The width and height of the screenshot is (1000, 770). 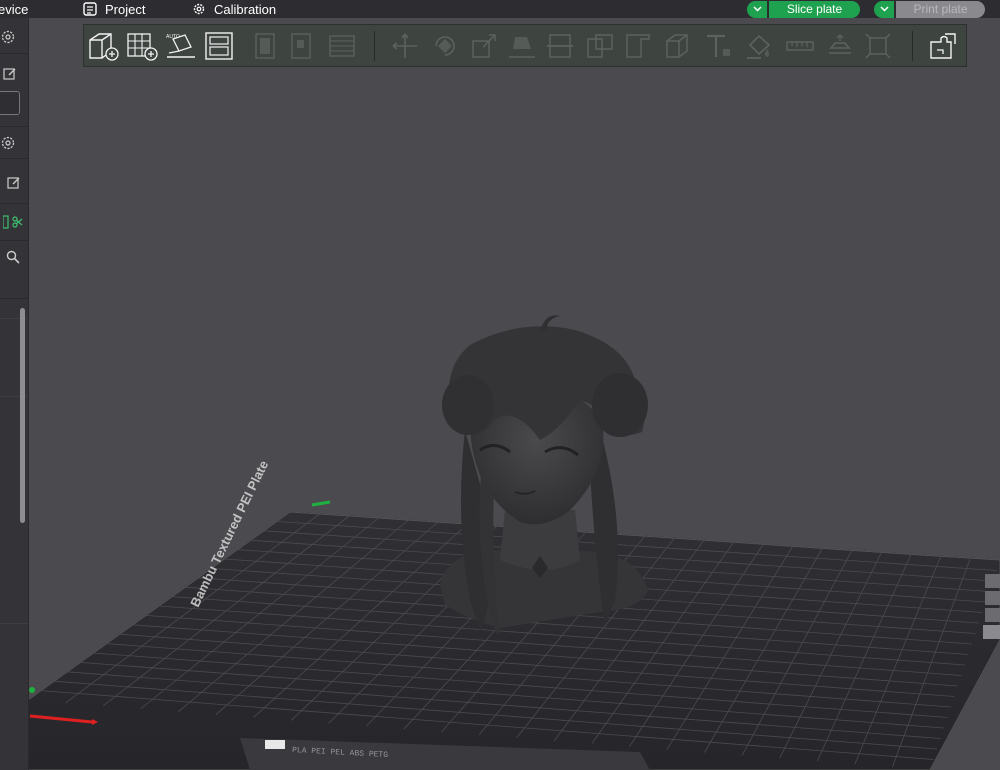 What do you see at coordinates (560, 46) in the screenshot?
I see `cut-icon` at bounding box center [560, 46].